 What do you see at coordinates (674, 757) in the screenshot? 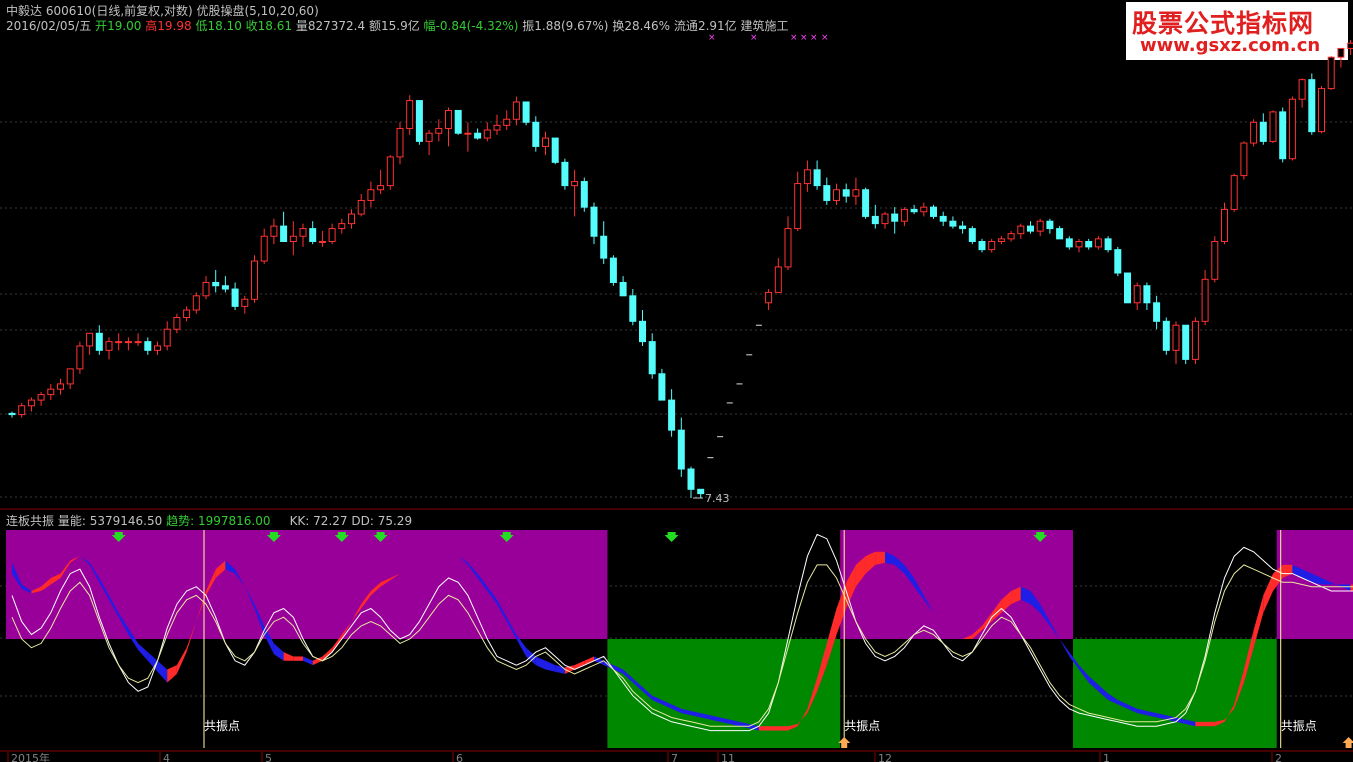
I see `x-tick-label: 7` at bounding box center [674, 757].